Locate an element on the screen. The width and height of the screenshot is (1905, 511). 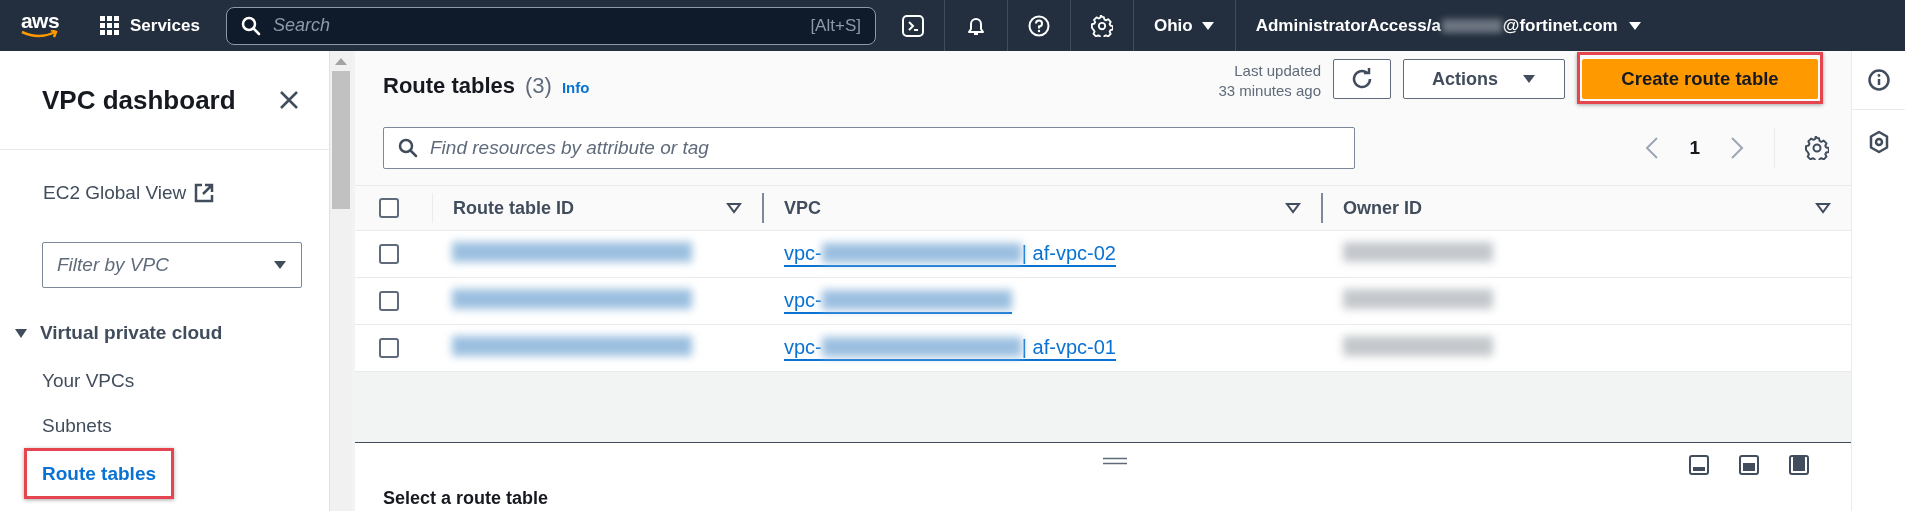
info-icon is located at coordinates (1878, 80).